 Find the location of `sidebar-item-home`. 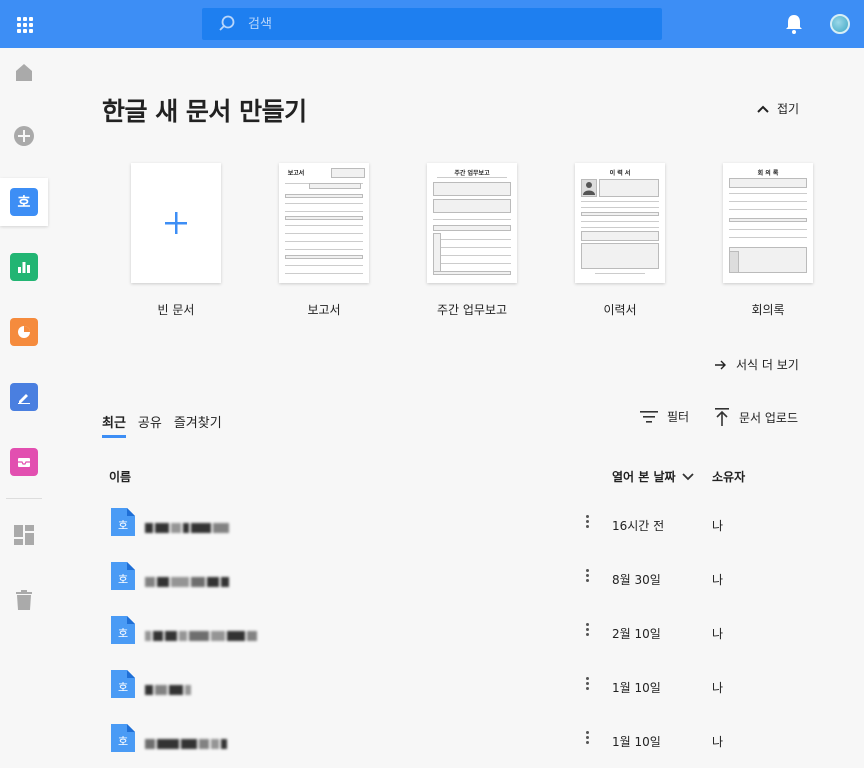

sidebar-item-home is located at coordinates (24, 72).